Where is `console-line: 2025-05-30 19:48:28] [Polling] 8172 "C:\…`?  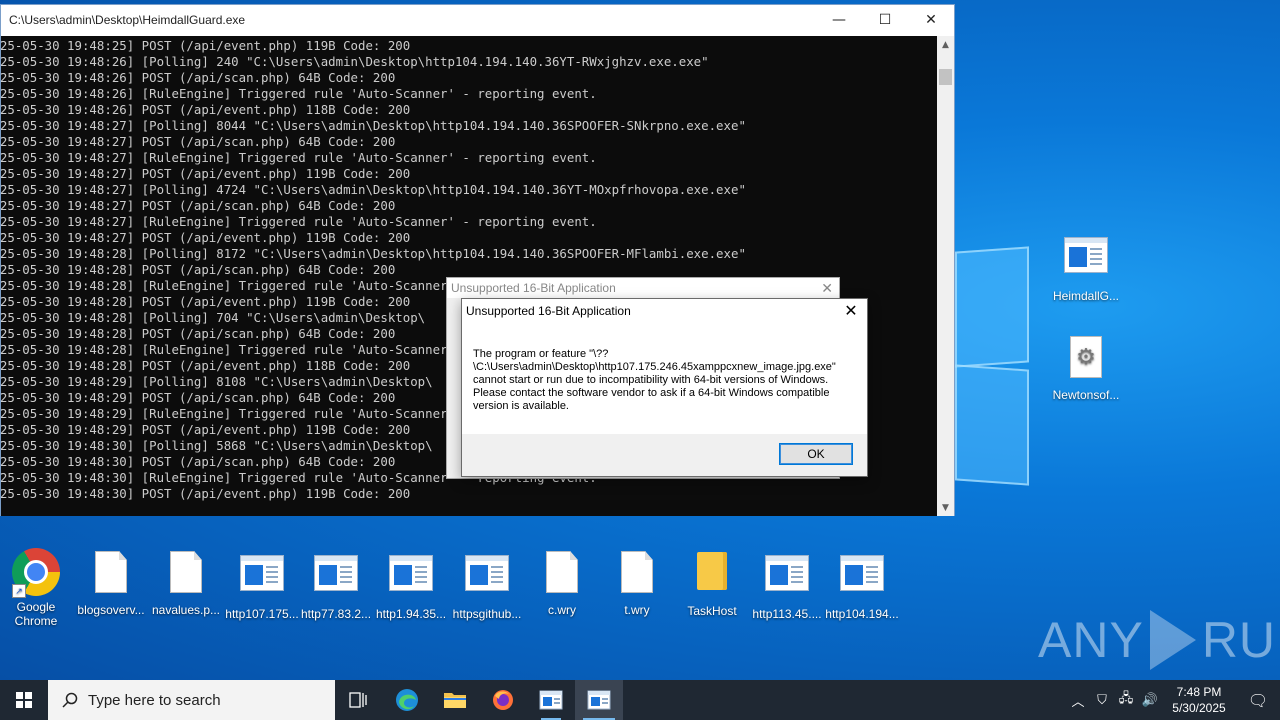
console-line: 2025-05-30 19:48:28] [Polling] 8172 "C:\… is located at coordinates (373, 253).